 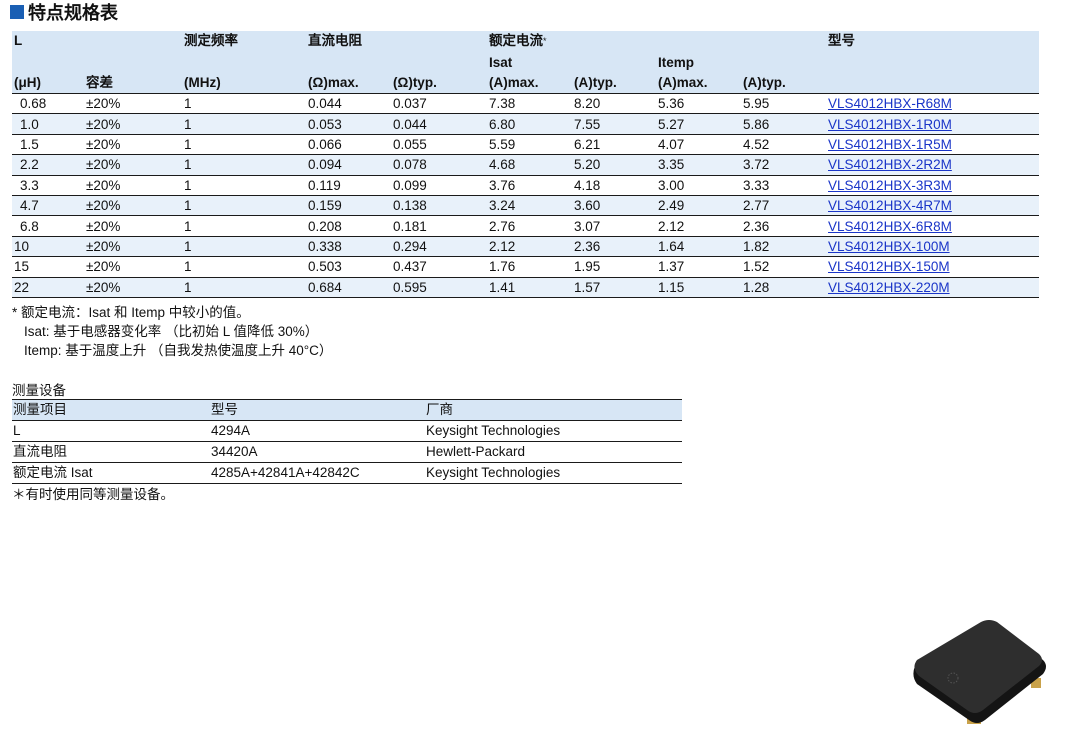 What do you see at coordinates (317, 431) in the screenshot?
I see `meas-cell: 4294A` at bounding box center [317, 431].